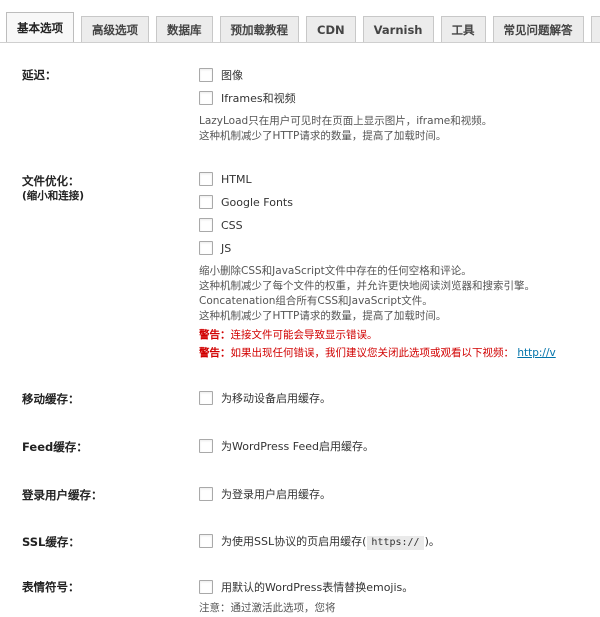  Describe the element at coordinates (51, 399) in the screenshot. I see `mobile-cache-label: 移动缓存：` at that location.